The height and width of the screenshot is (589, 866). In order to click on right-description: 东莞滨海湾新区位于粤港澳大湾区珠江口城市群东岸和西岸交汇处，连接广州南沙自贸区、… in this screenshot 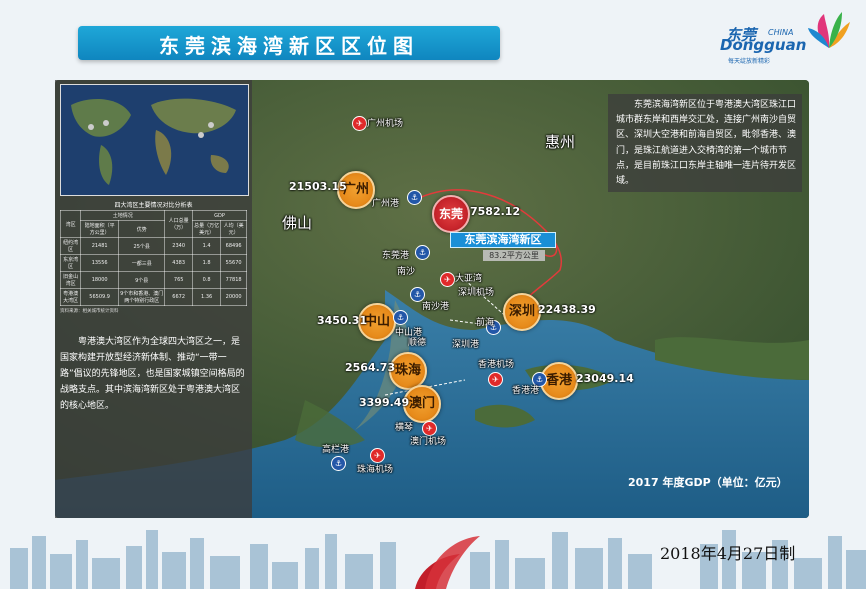, I will do `click(706, 143)`.